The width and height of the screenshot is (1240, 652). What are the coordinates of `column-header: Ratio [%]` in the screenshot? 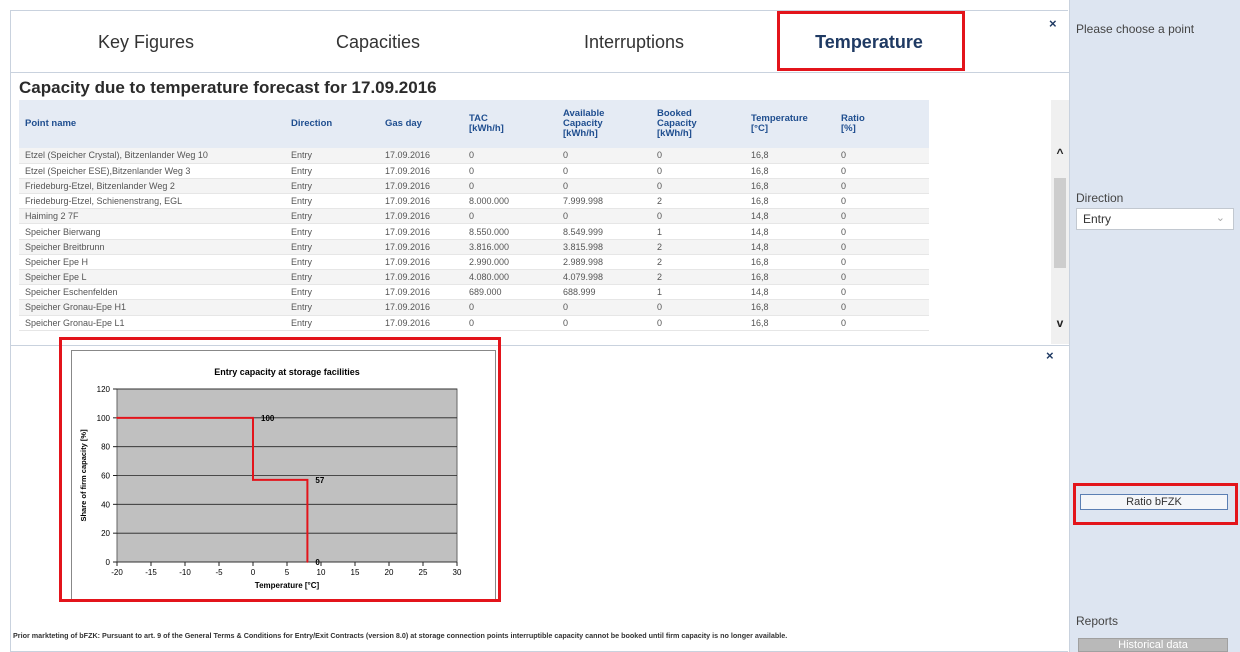 It's located at (882, 124).